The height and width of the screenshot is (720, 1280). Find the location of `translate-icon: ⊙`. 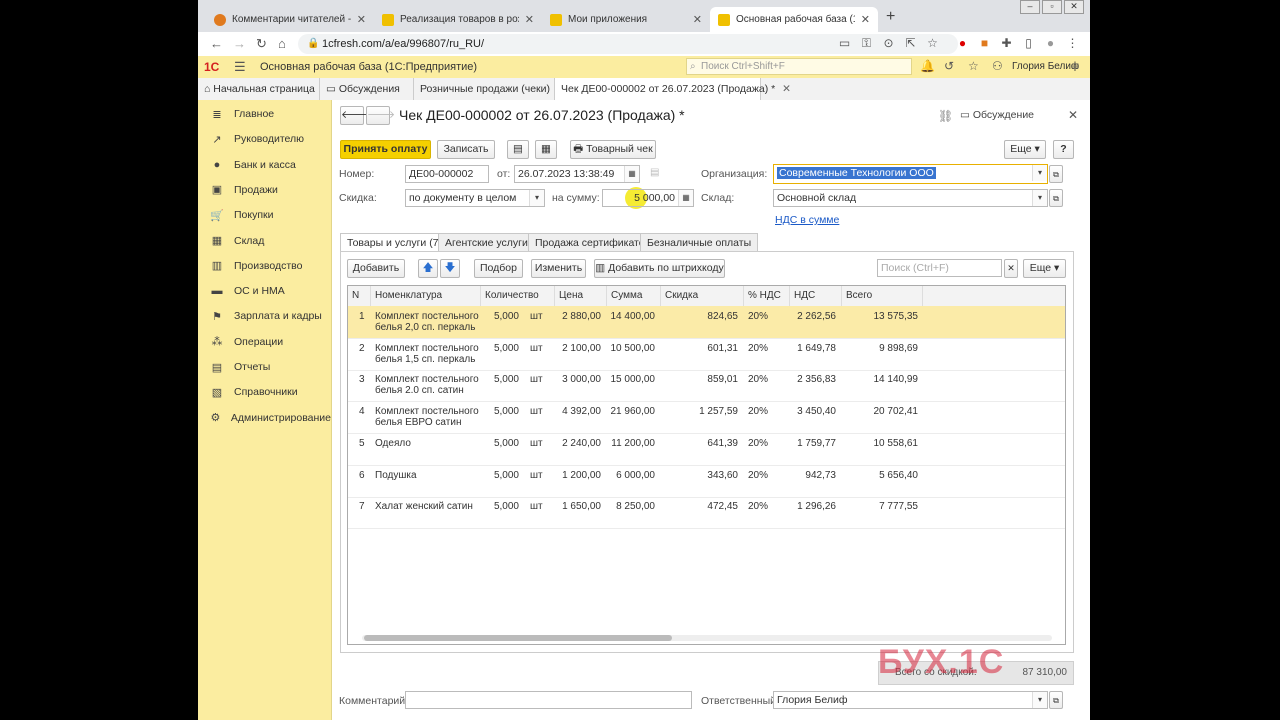

translate-icon: ⊙ is located at coordinates (888, 43).